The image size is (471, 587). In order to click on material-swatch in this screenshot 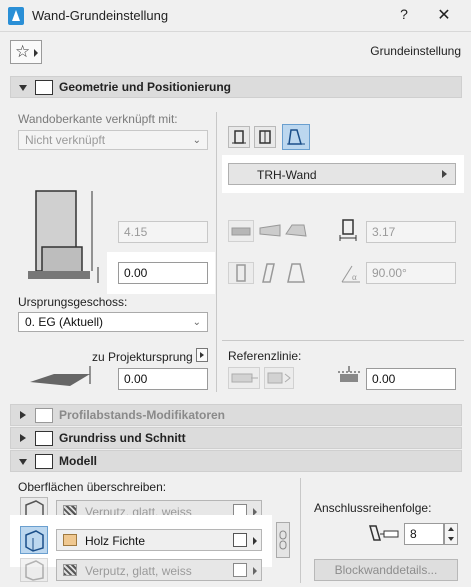, I will do `click(70, 570)`.